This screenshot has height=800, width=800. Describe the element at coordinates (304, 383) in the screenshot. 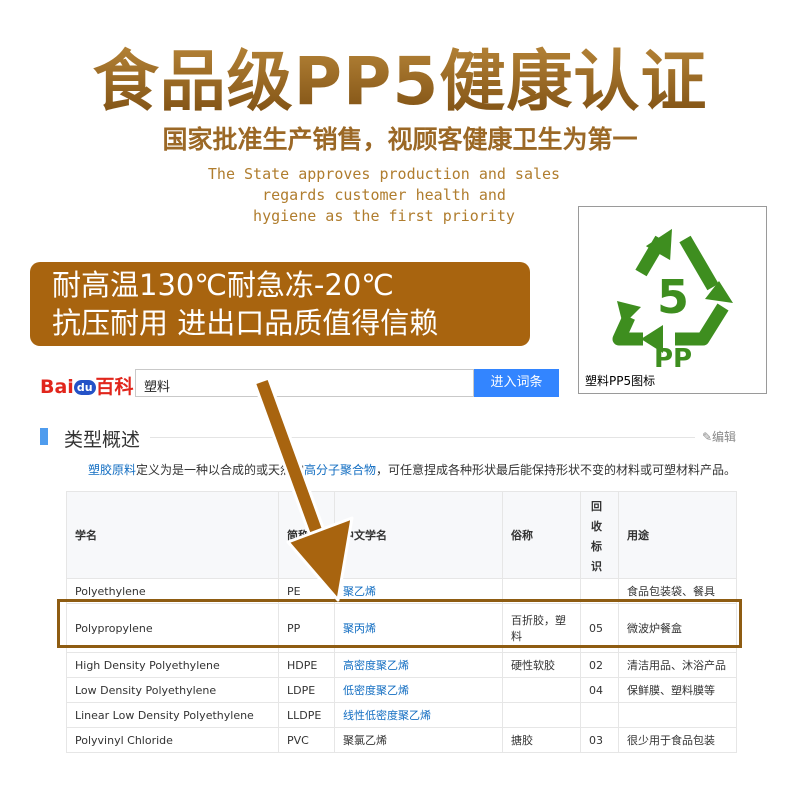

I see `search-input: 塑料` at that location.